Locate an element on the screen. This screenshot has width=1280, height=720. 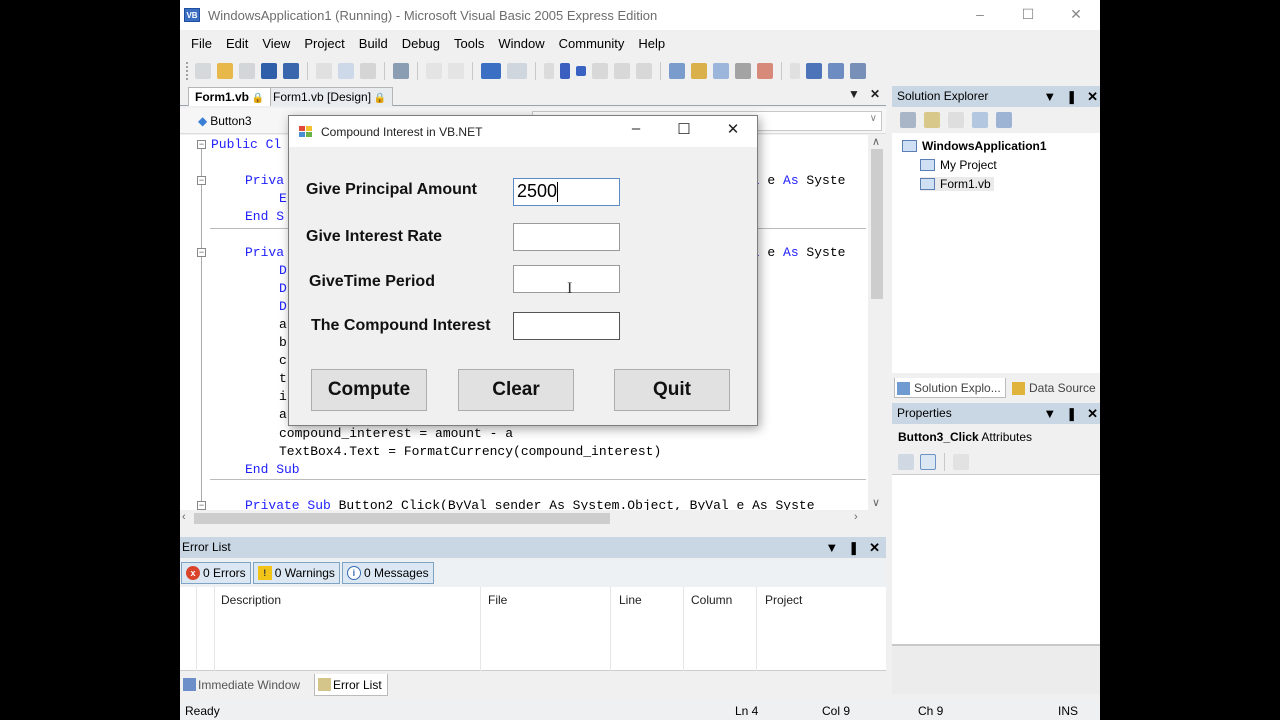
form-minimize-button: – is located at coordinates (636, 128).